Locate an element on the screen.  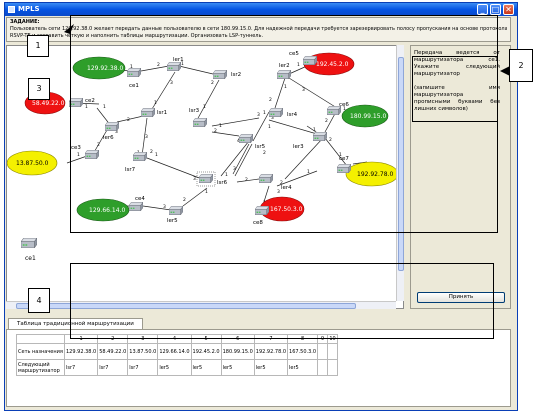
router-label: lsr2 is located at coordinates (236, 75).